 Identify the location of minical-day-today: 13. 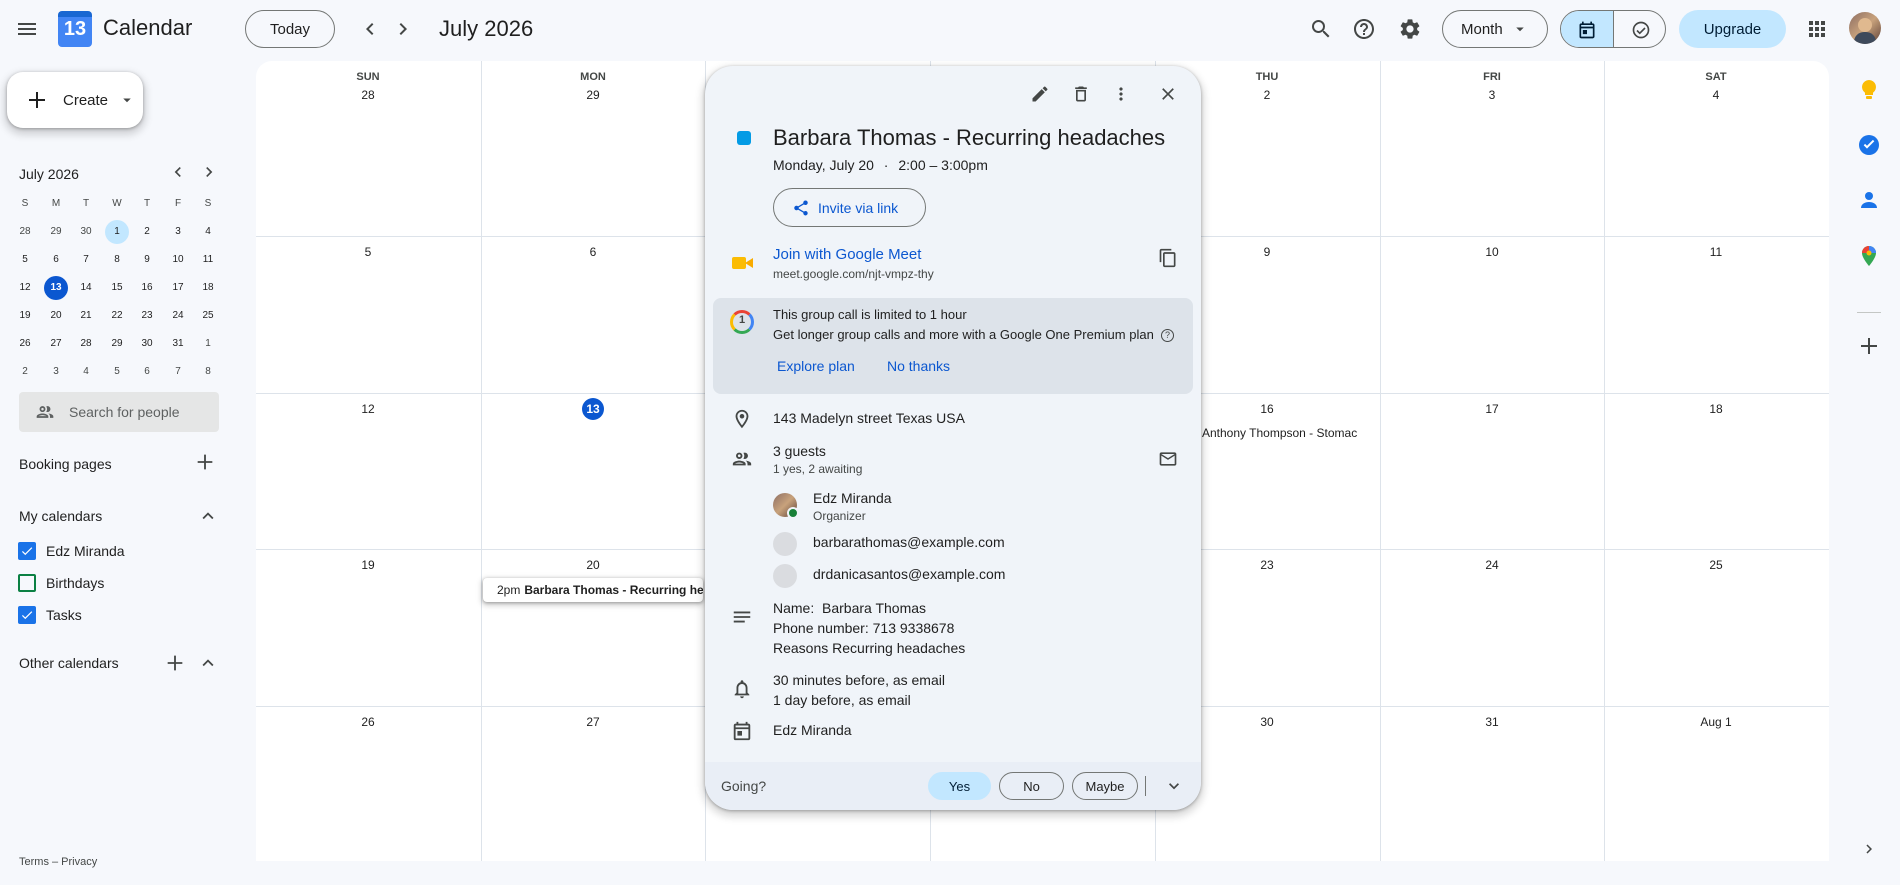
(56, 288).